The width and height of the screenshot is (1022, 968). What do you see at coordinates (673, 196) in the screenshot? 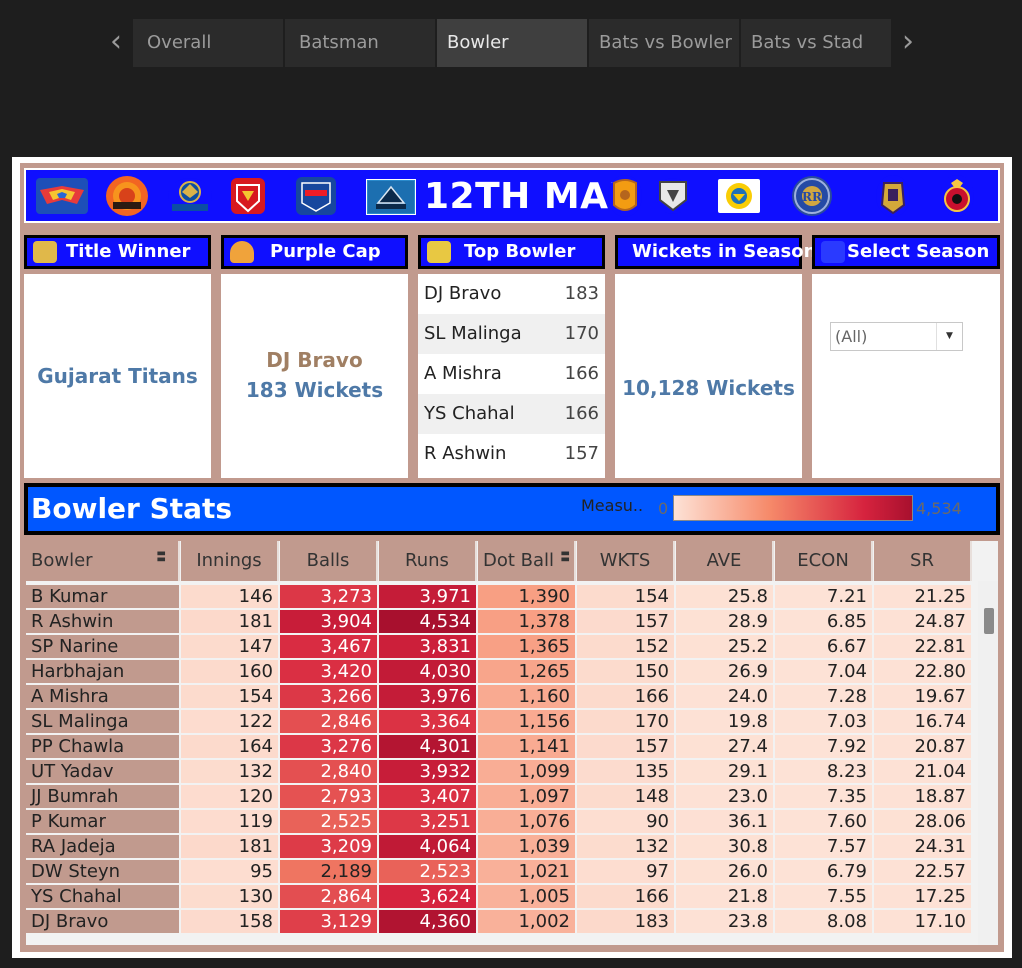
I see `dc-chargers-logo-icon` at bounding box center [673, 196].